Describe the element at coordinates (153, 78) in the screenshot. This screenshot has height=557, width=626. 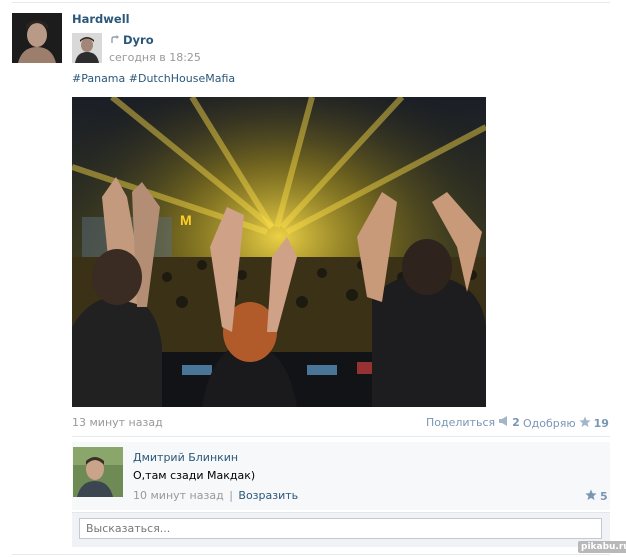
I see `post-hashtags: #Panama #DutchHouseMafia` at that location.